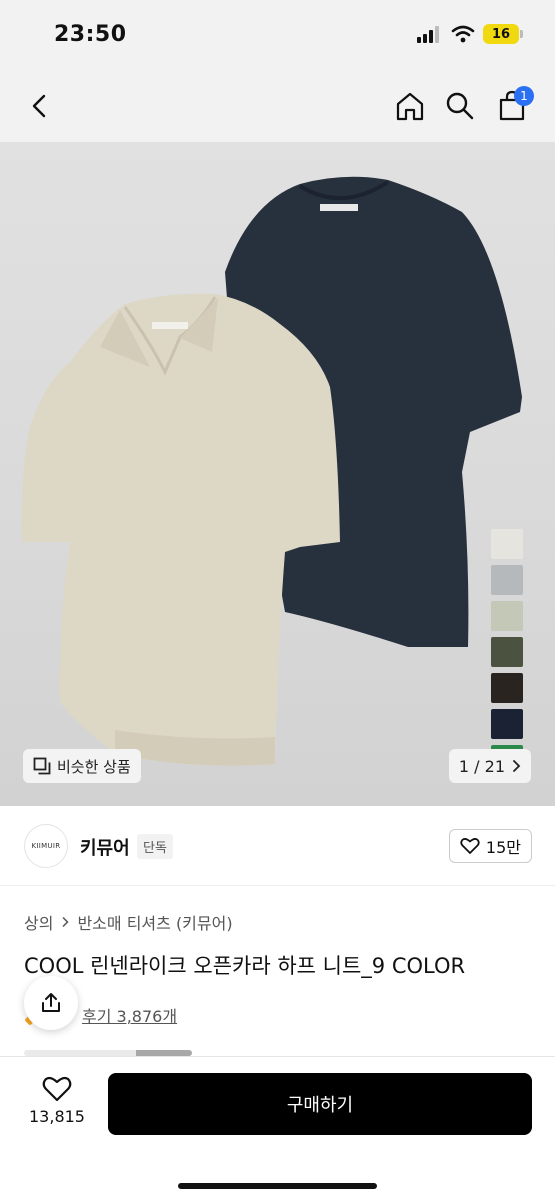 The height and width of the screenshot is (1200, 555). I want to click on brand-exclusive-tag: 단독, so click(155, 846).